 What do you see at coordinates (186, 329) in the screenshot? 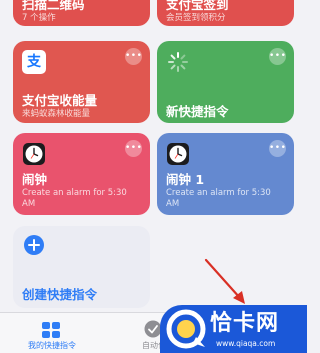
I see `watermark-logo-icon` at bounding box center [186, 329].